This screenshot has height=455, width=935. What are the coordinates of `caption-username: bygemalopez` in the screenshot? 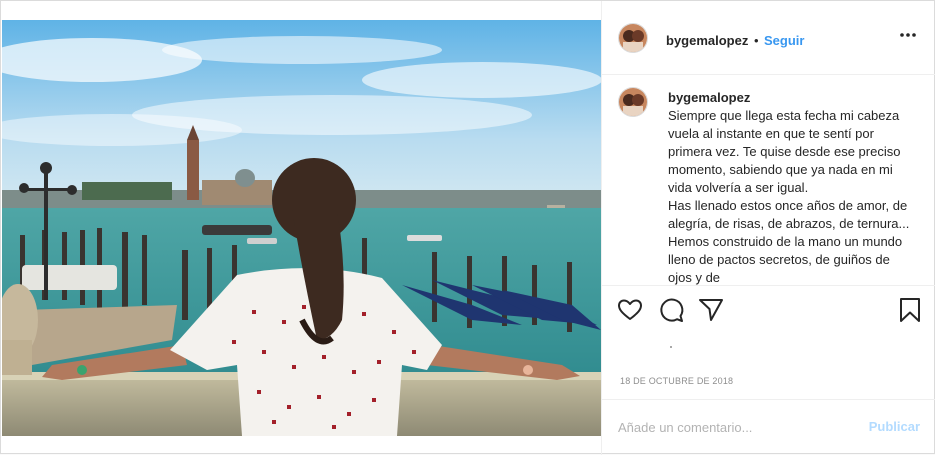 It's located at (709, 97).